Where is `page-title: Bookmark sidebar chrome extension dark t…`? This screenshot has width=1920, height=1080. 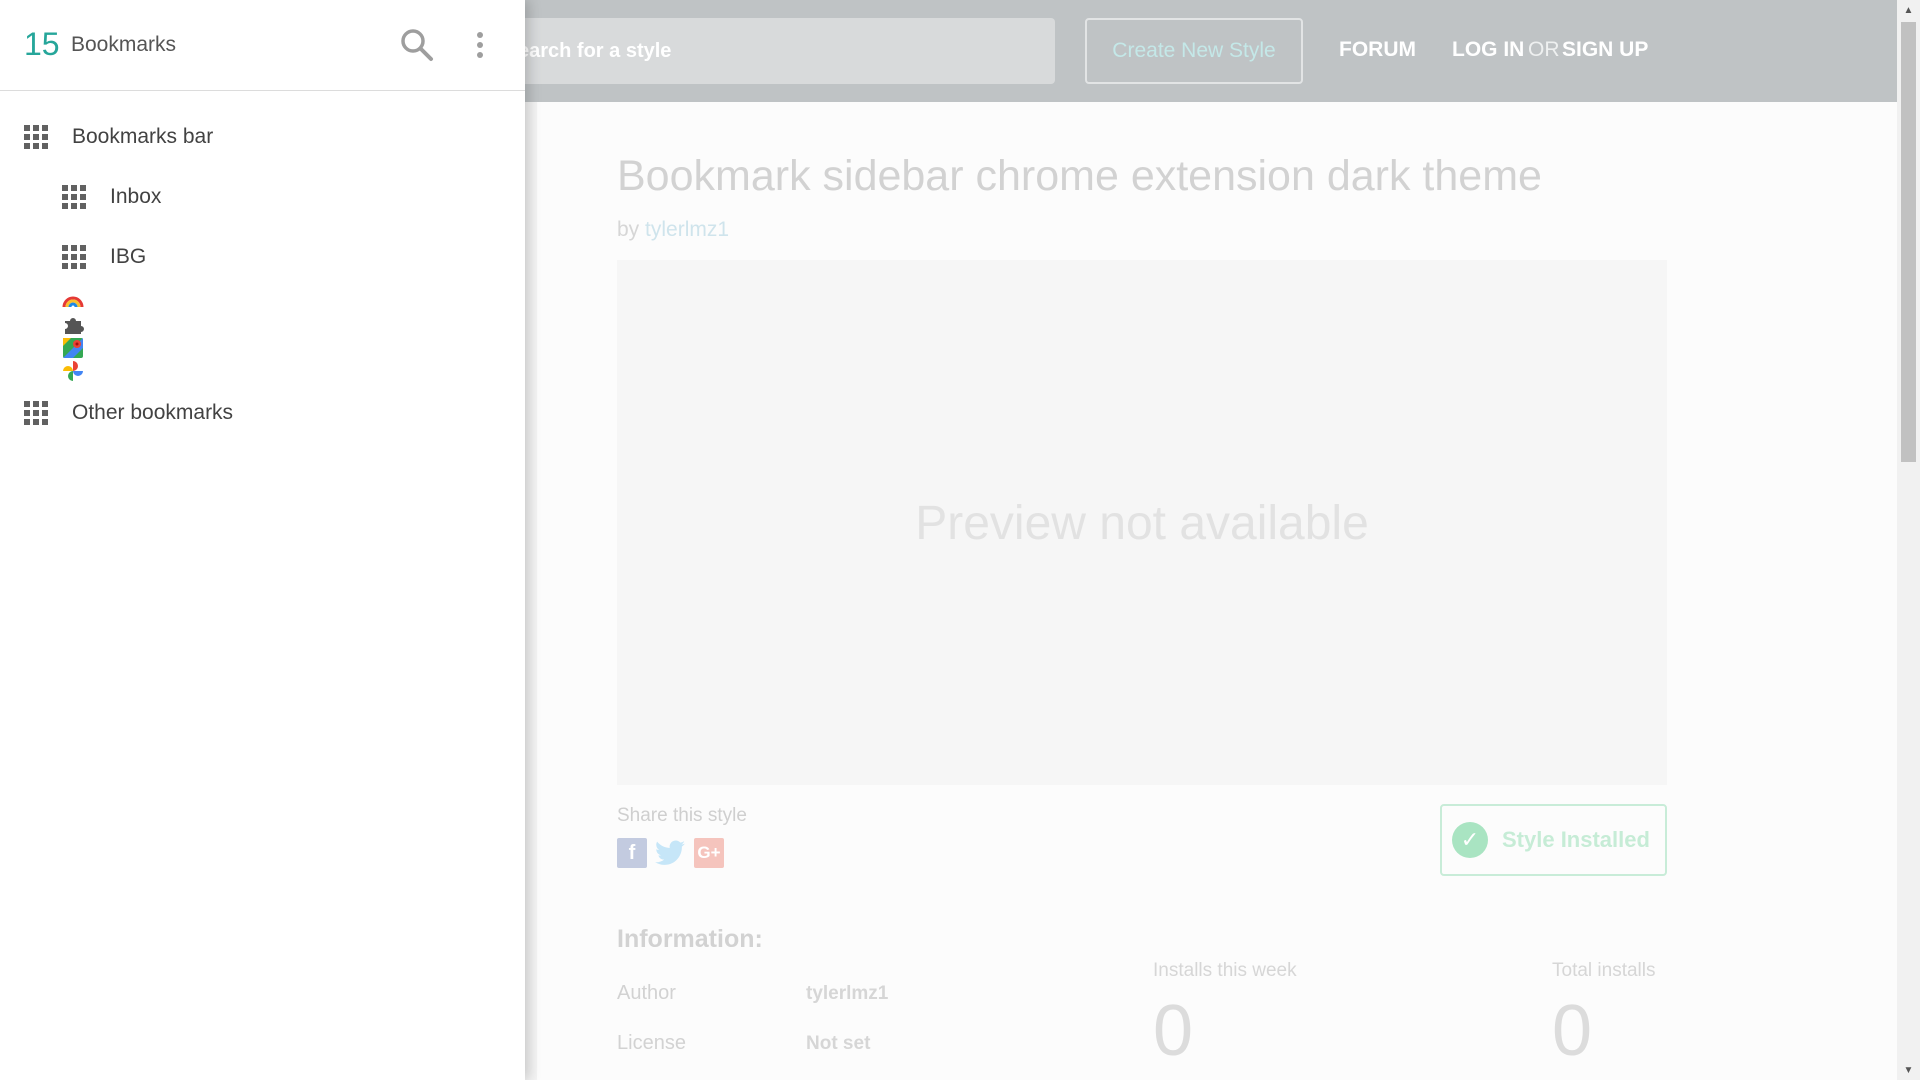
page-title: Bookmark sidebar chrome extension dark t… is located at coordinates (1079, 176).